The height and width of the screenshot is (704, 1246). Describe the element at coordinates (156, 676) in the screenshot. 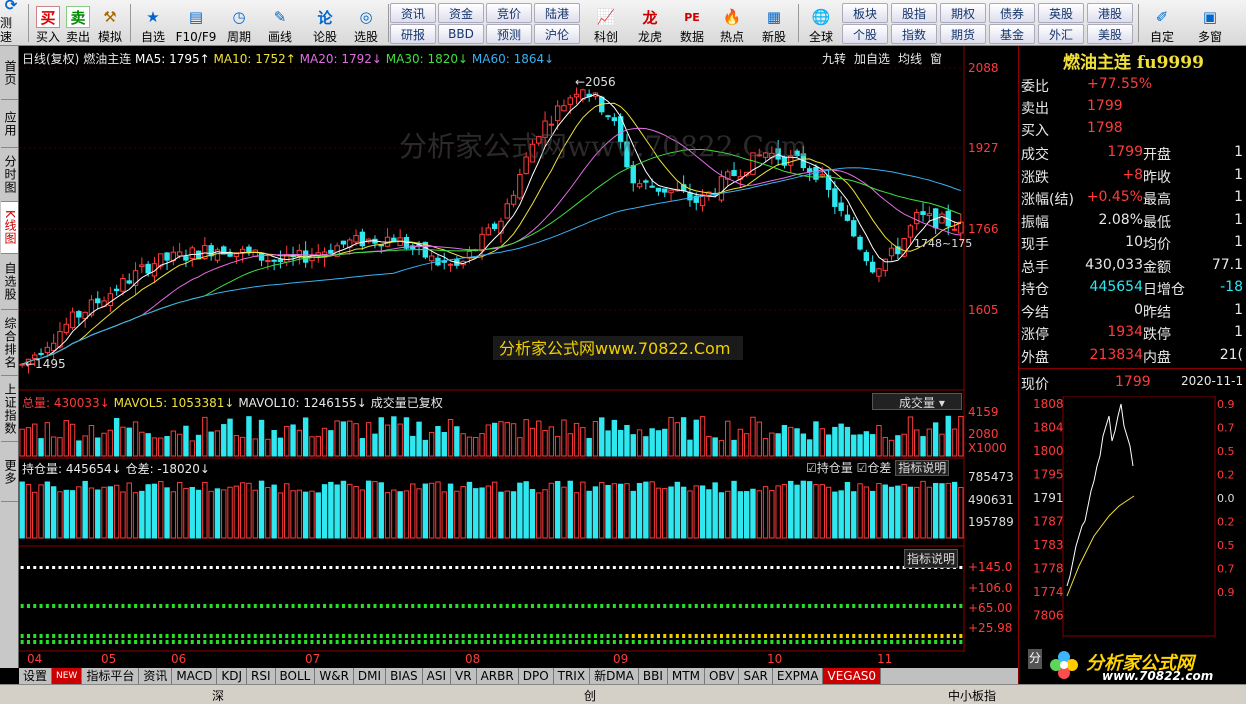

I see `indicator-tab: 资讯` at that location.